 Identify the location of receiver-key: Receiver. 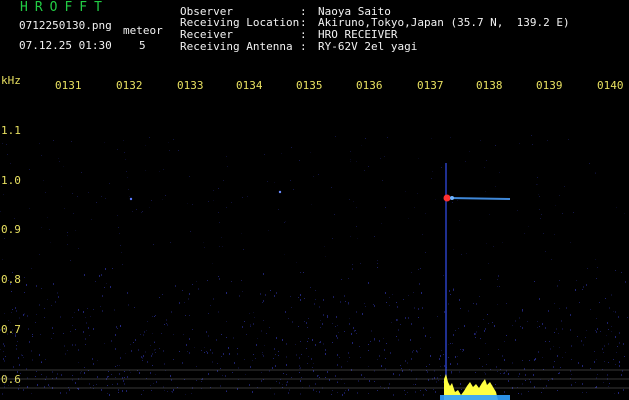
(206, 34).